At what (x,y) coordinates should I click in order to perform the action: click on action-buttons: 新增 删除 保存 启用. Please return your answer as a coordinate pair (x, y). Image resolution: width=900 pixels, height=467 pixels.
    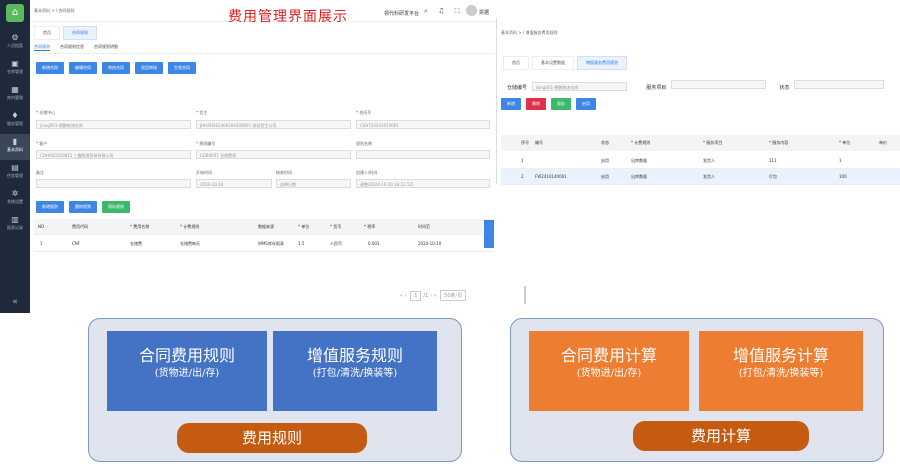
    Looking at the image, I should click on (551, 104).